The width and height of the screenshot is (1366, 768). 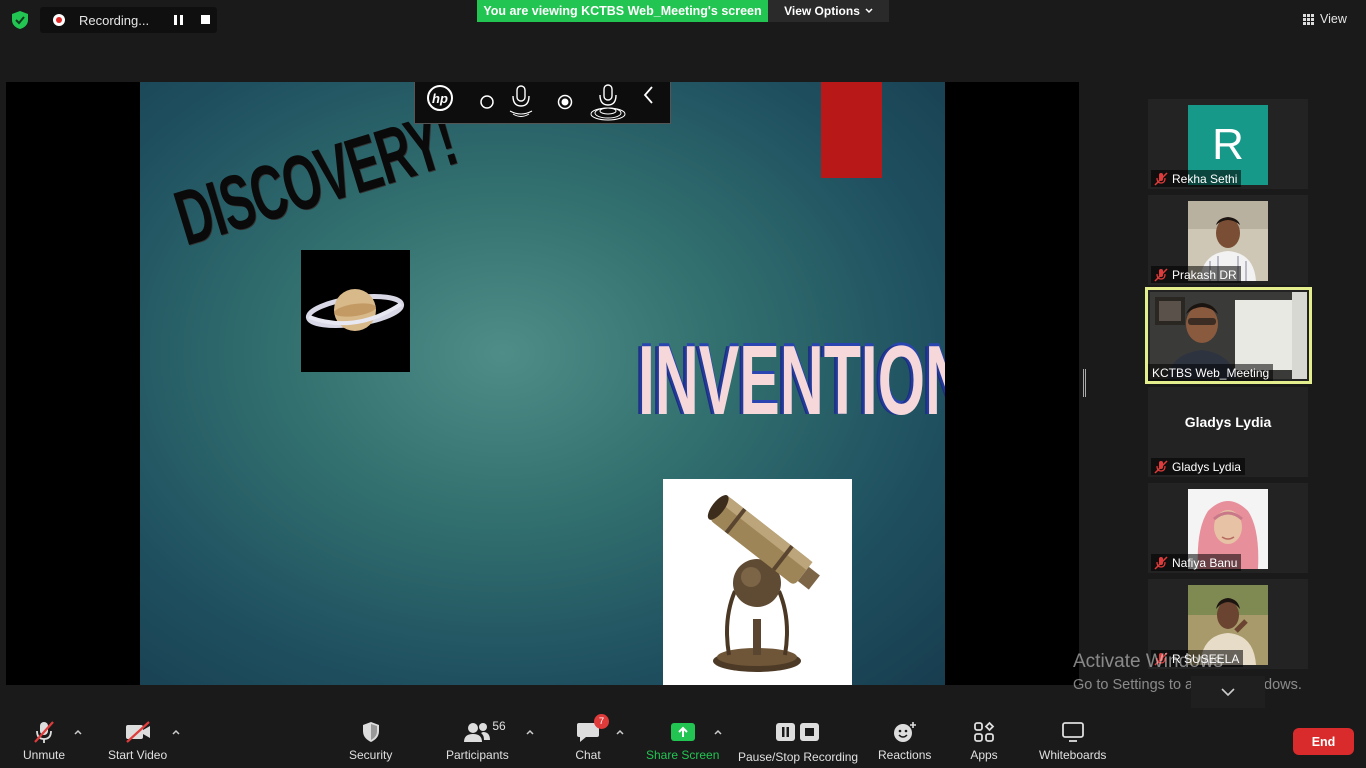 I want to click on unmute-label: Unmute, so click(x=44, y=755).